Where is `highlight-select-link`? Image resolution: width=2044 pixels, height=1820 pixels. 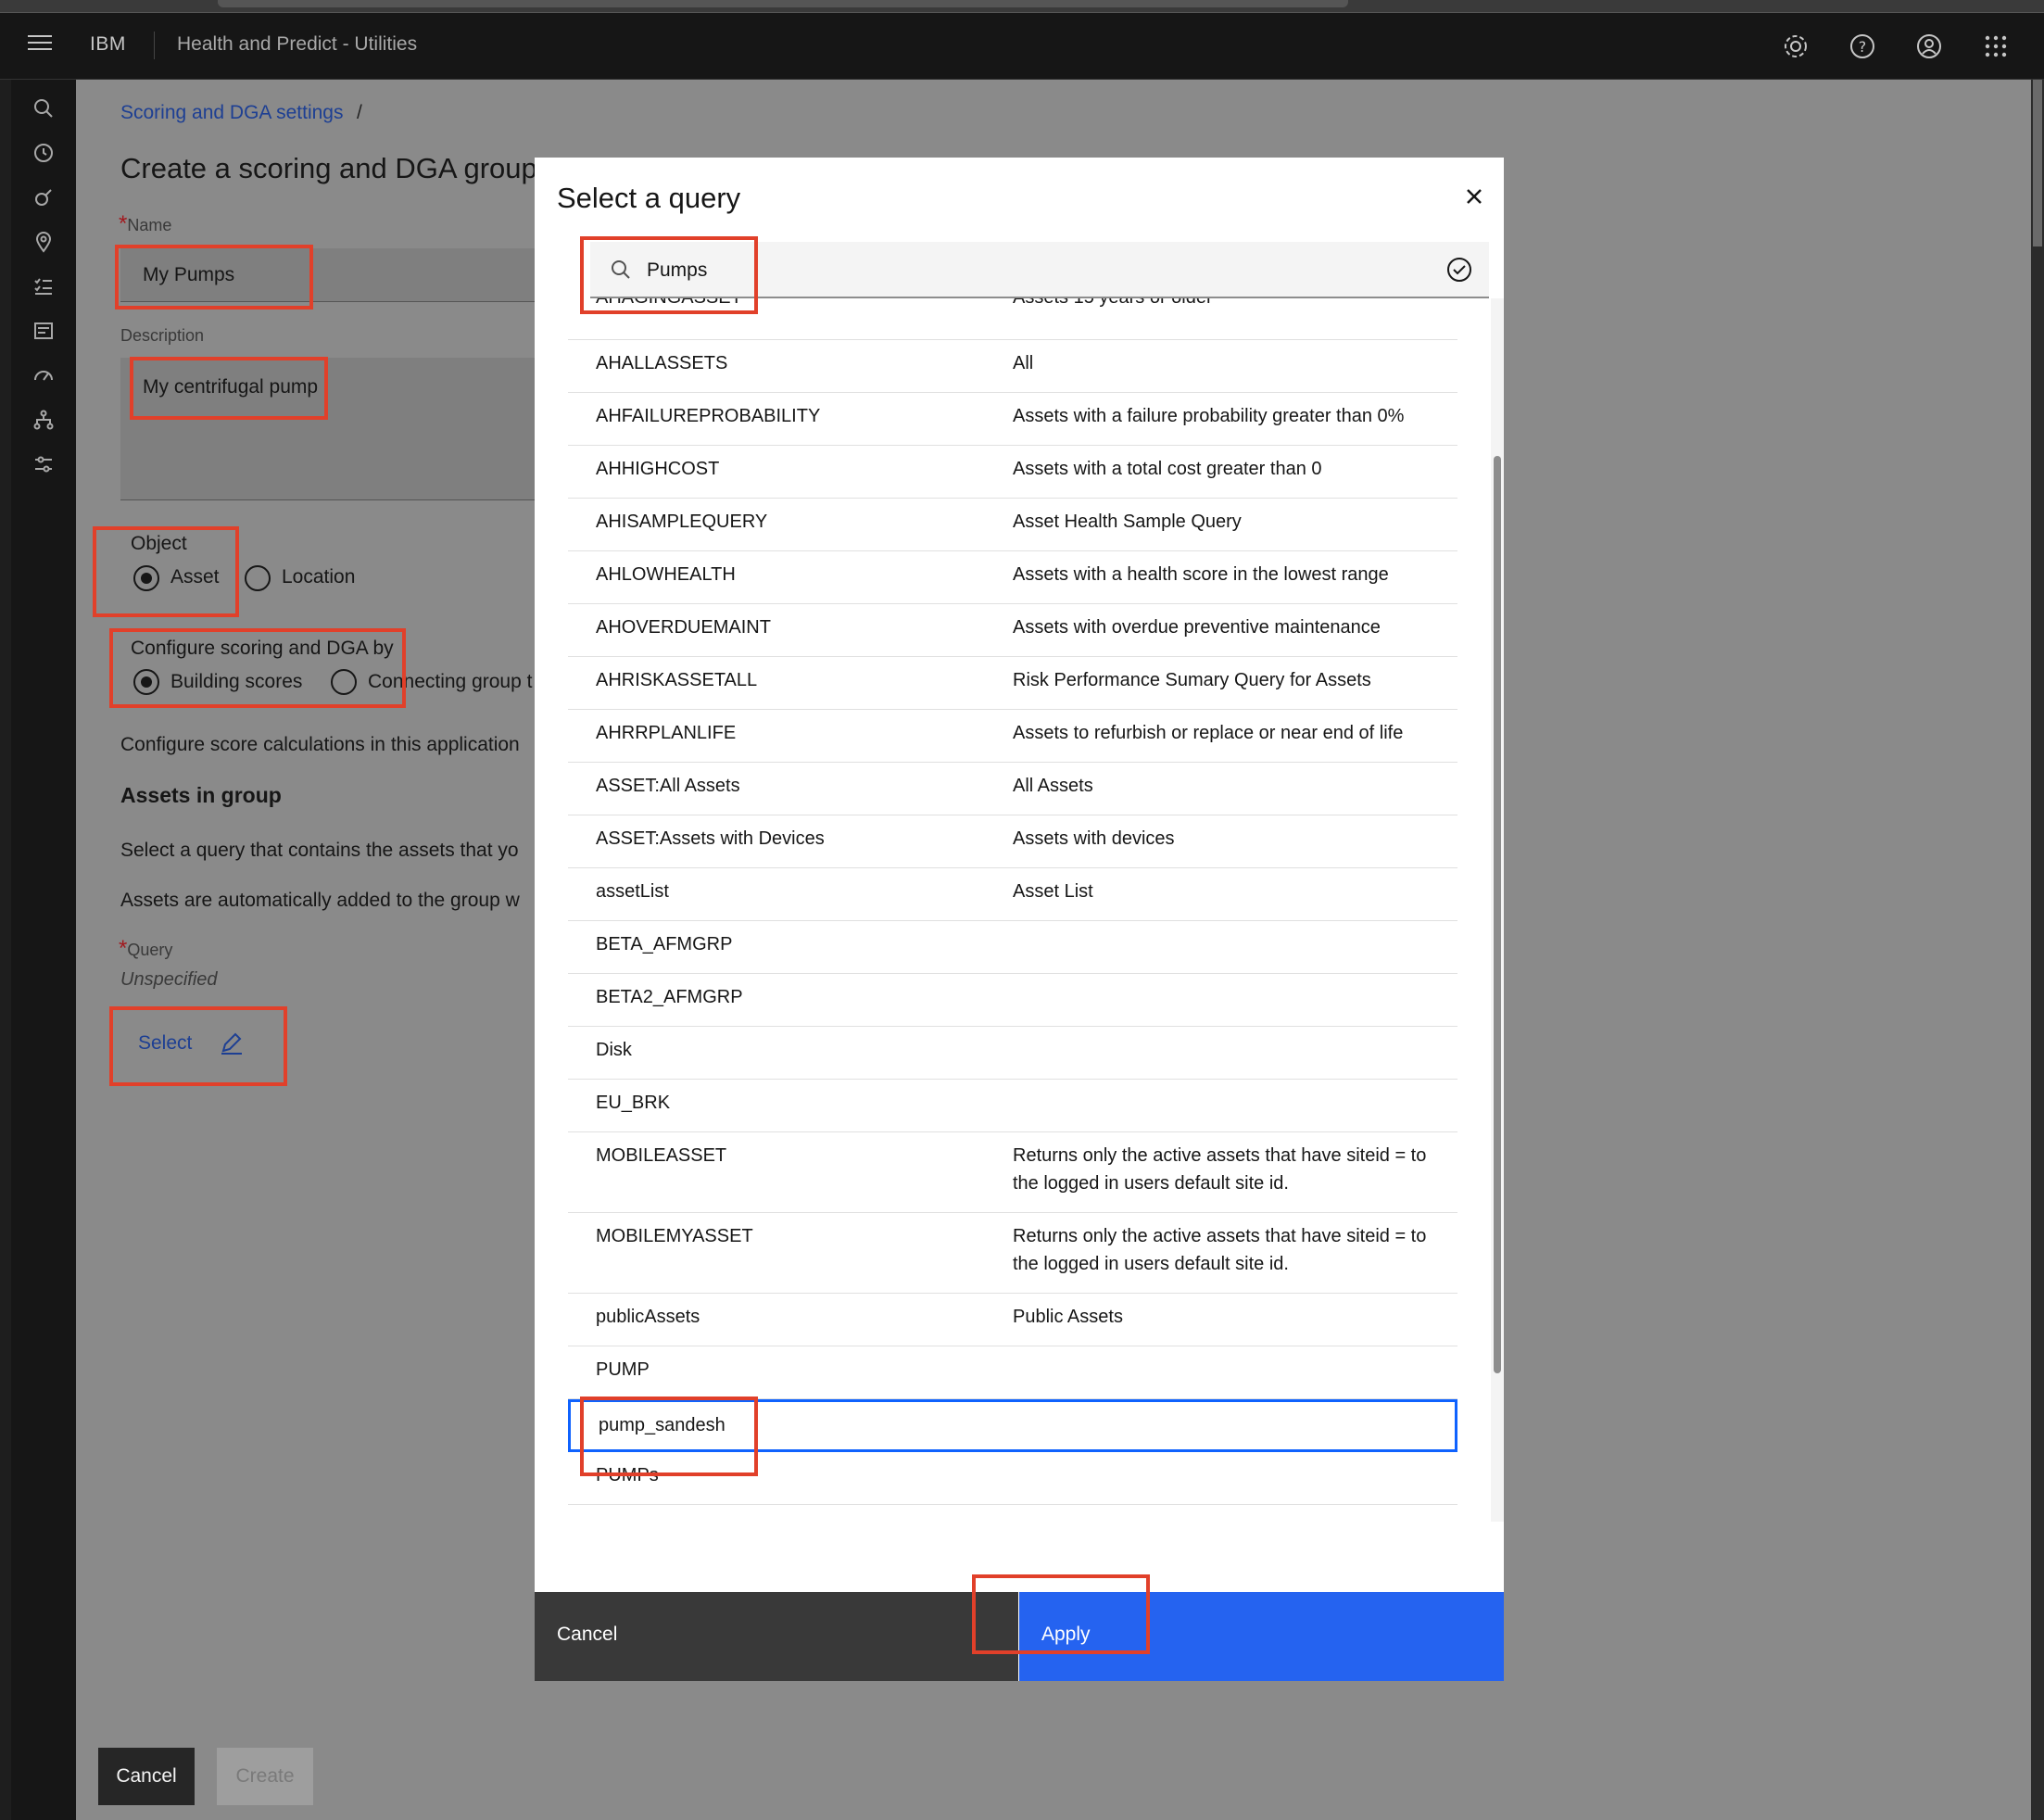
highlight-select-link is located at coordinates (198, 1046).